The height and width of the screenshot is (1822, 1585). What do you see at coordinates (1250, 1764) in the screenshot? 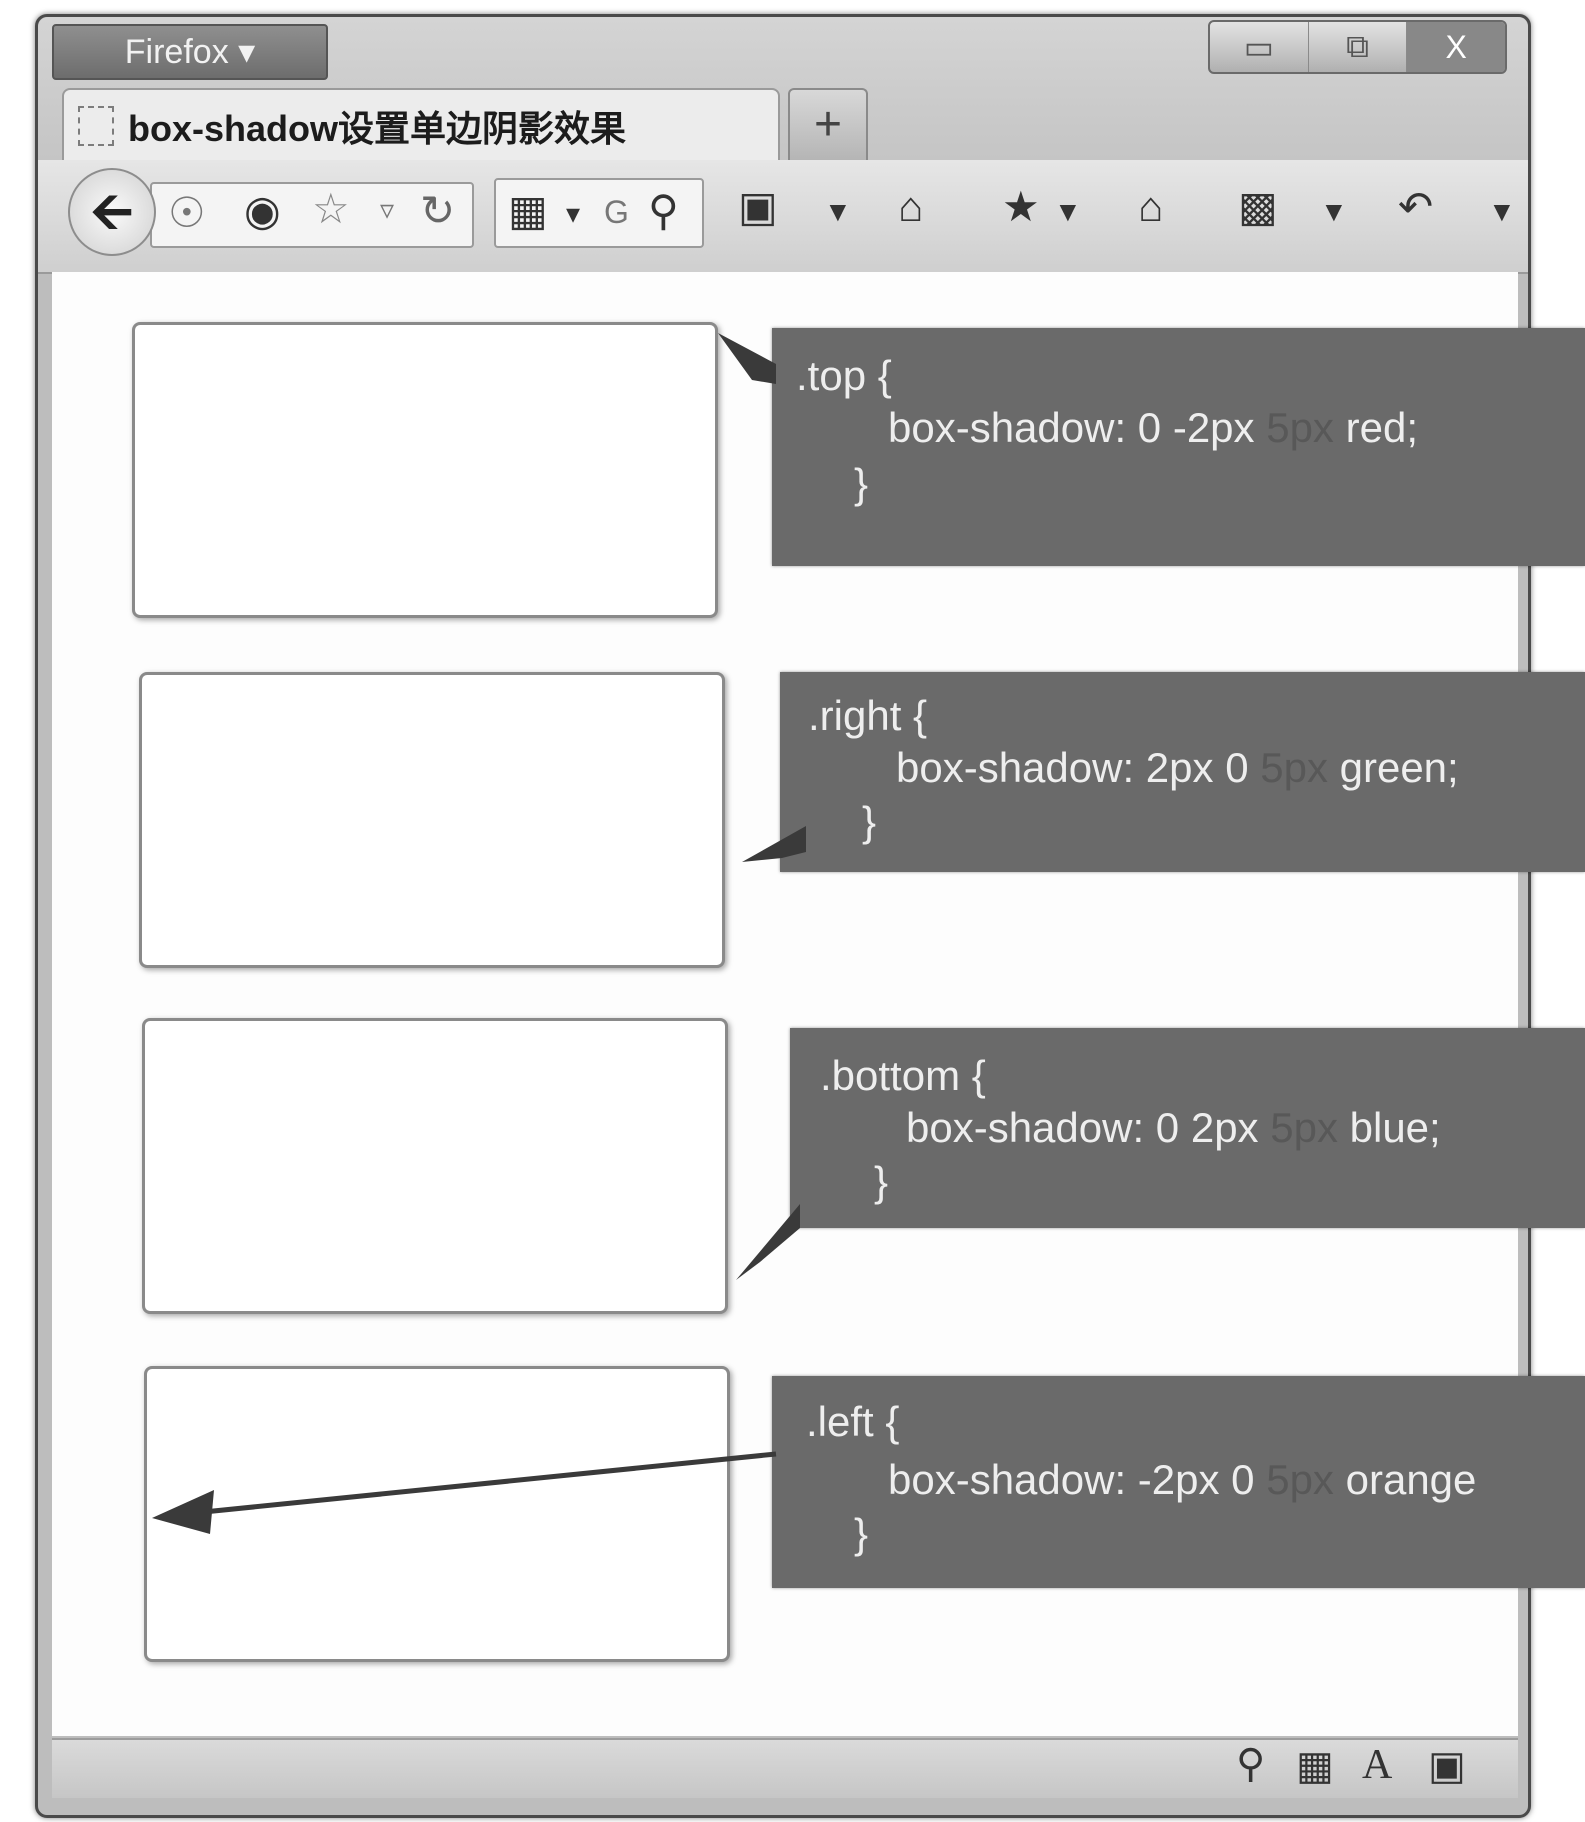
I see `magnifier-icon: ⚲` at bounding box center [1250, 1764].